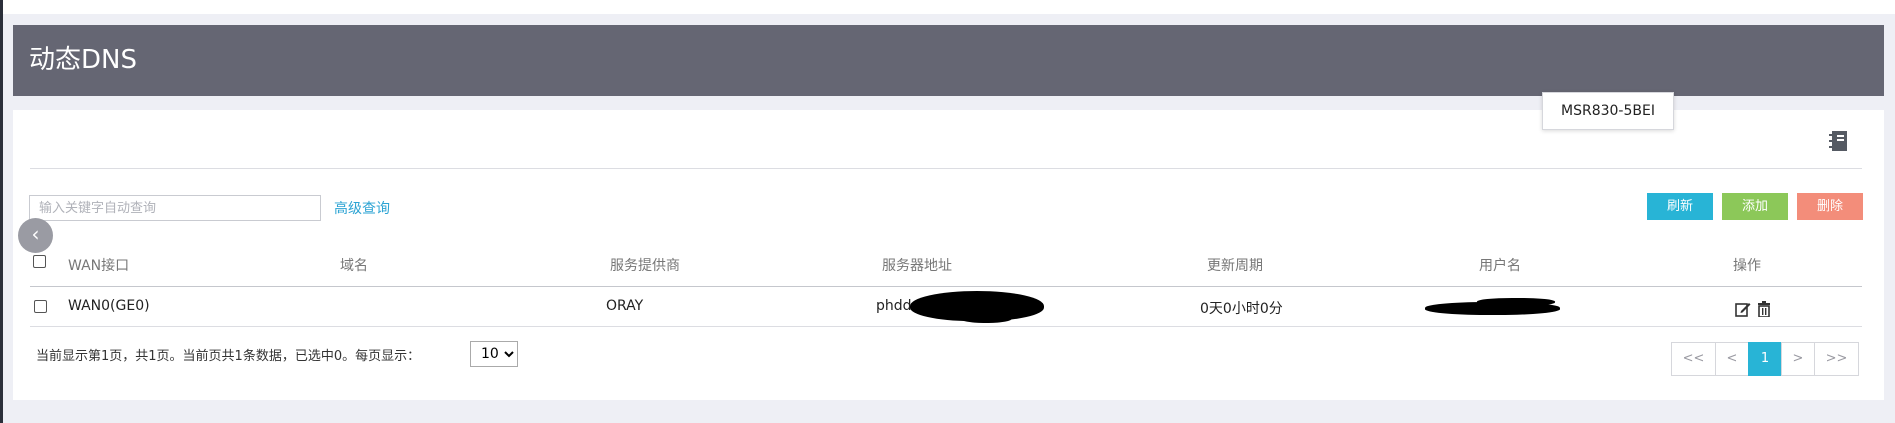  What do you see at coordinates (946, 286) in the screenshot?
I see `table-header-divider` at bounding box center [946, 286].